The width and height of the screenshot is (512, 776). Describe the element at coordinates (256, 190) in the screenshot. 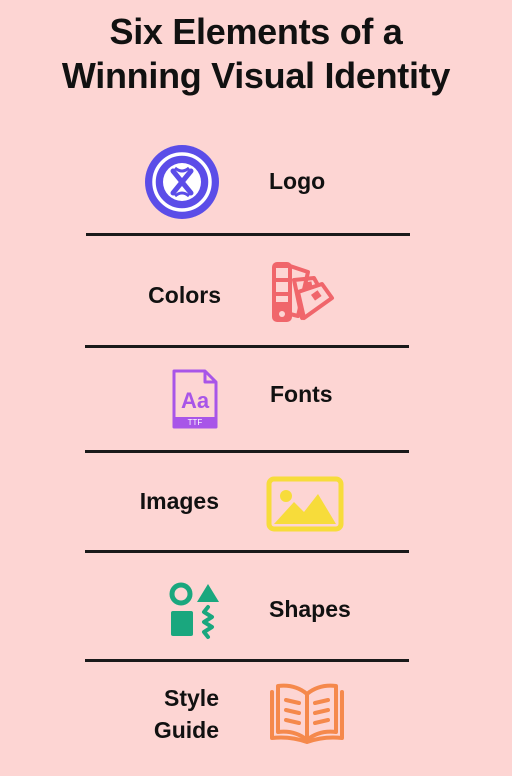

I see `element-row-logo: Logo` at that location.